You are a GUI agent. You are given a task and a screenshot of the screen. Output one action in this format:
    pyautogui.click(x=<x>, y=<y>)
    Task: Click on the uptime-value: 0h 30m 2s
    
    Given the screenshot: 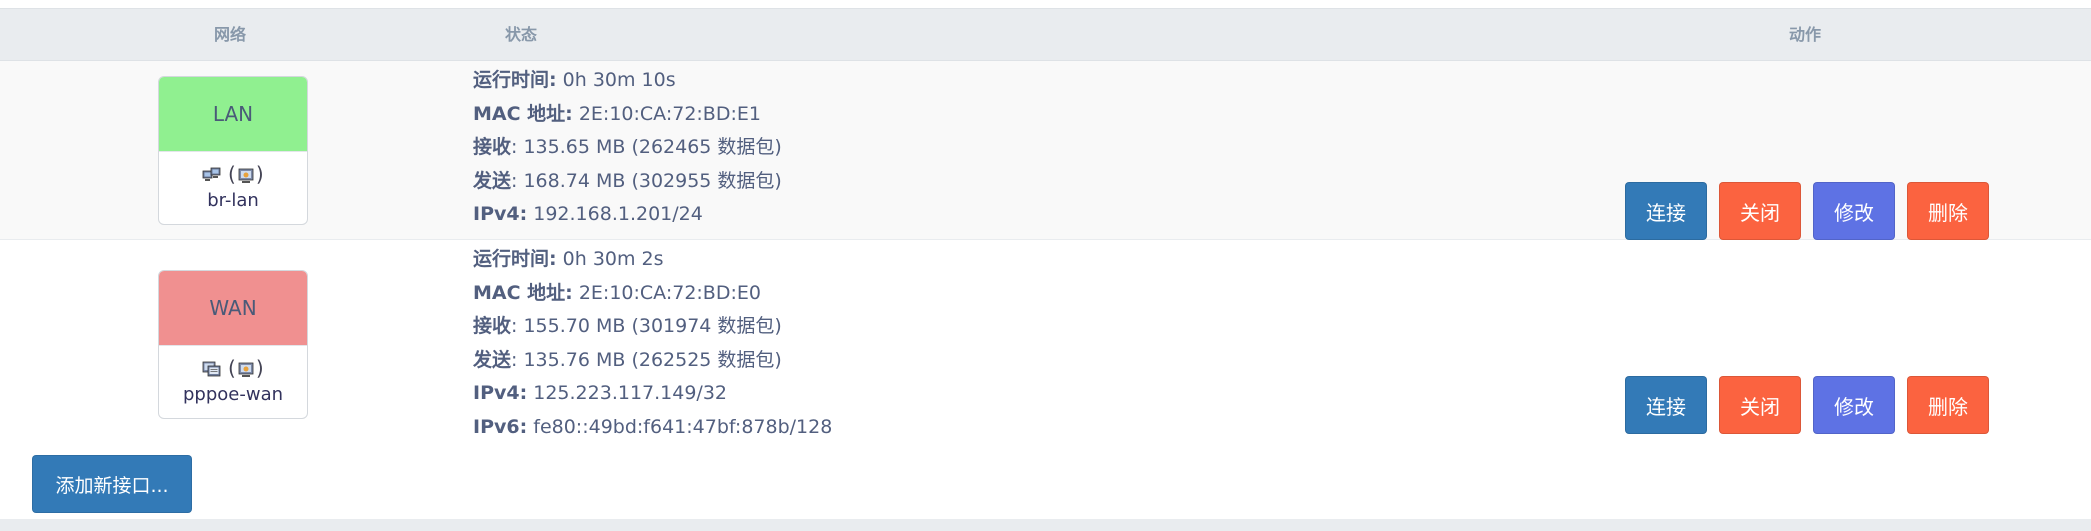 What is the action you would take?
    pyautogui.click(x=613, y=259)
    